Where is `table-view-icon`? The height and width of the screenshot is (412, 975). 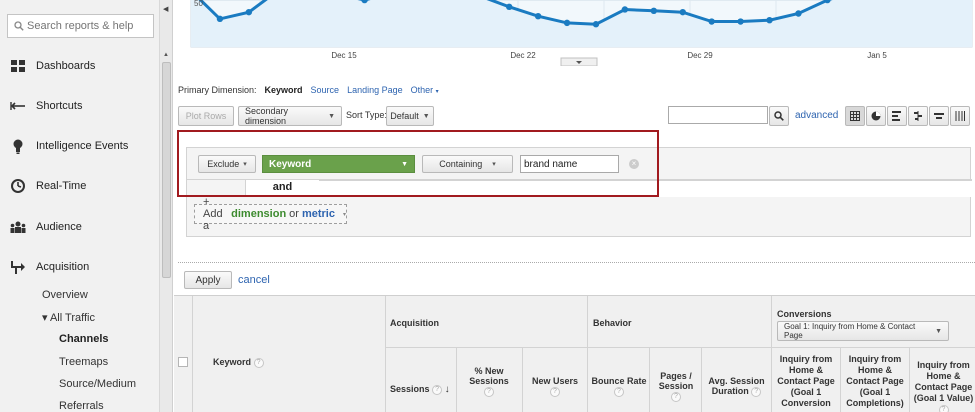 table-view-icon is located at coordinates (855, 116).